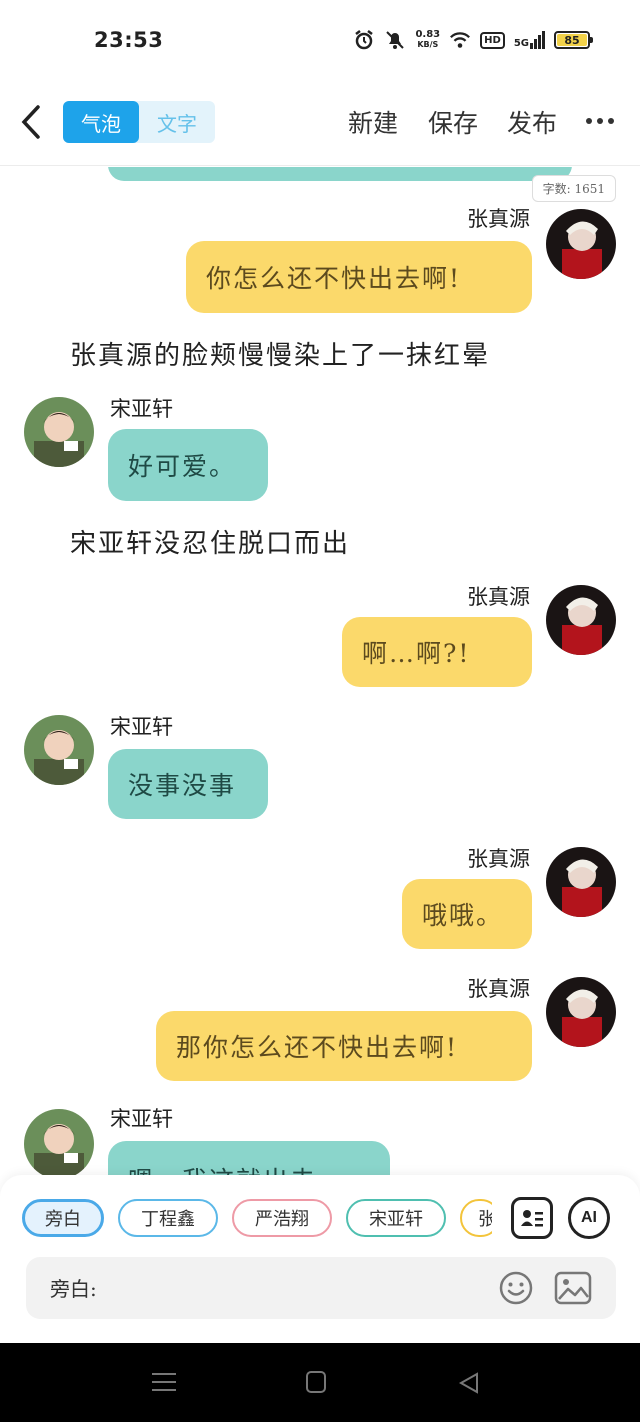  What do you see at coordinates (340, 174) in the screenshot?
I see `previous-bubble` at bounding box center [340, 174].